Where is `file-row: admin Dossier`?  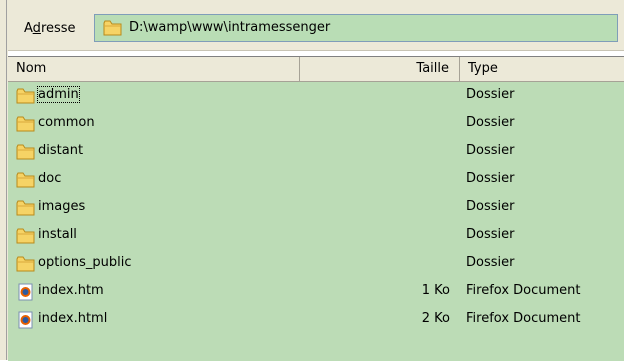
file-row: admin Dossier is located at coordinates (316, 95).